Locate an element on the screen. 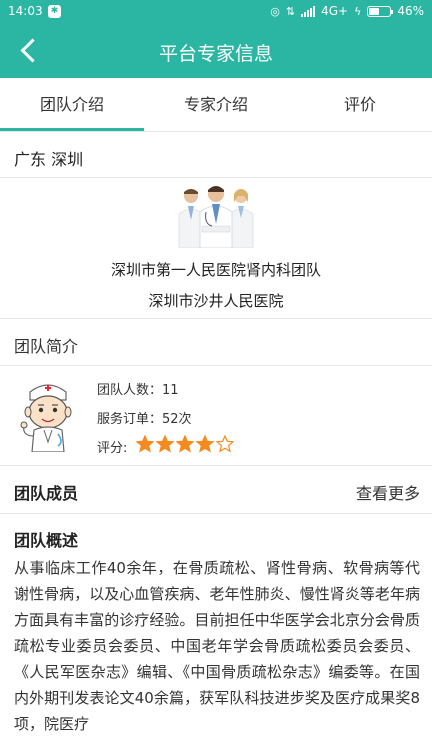  team-photo is located at coordinates (216, 215).